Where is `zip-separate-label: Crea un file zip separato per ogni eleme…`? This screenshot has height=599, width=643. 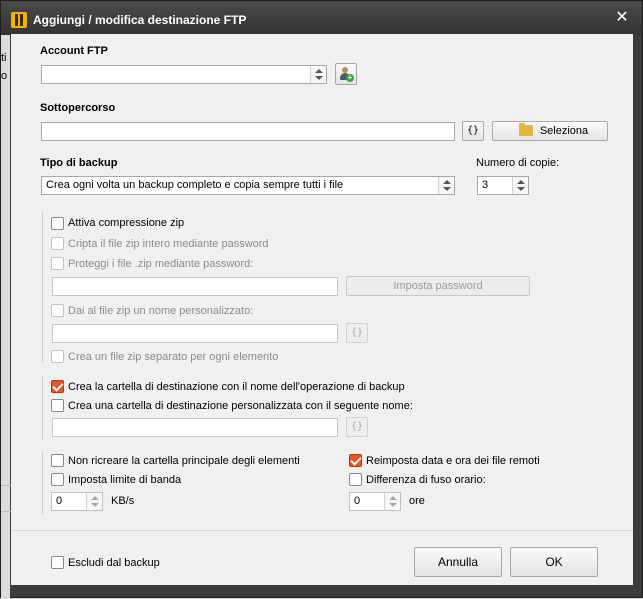 zip-separate-label: Crea un file zip separato per ogni eleme… is located at coordinates (173, 357).